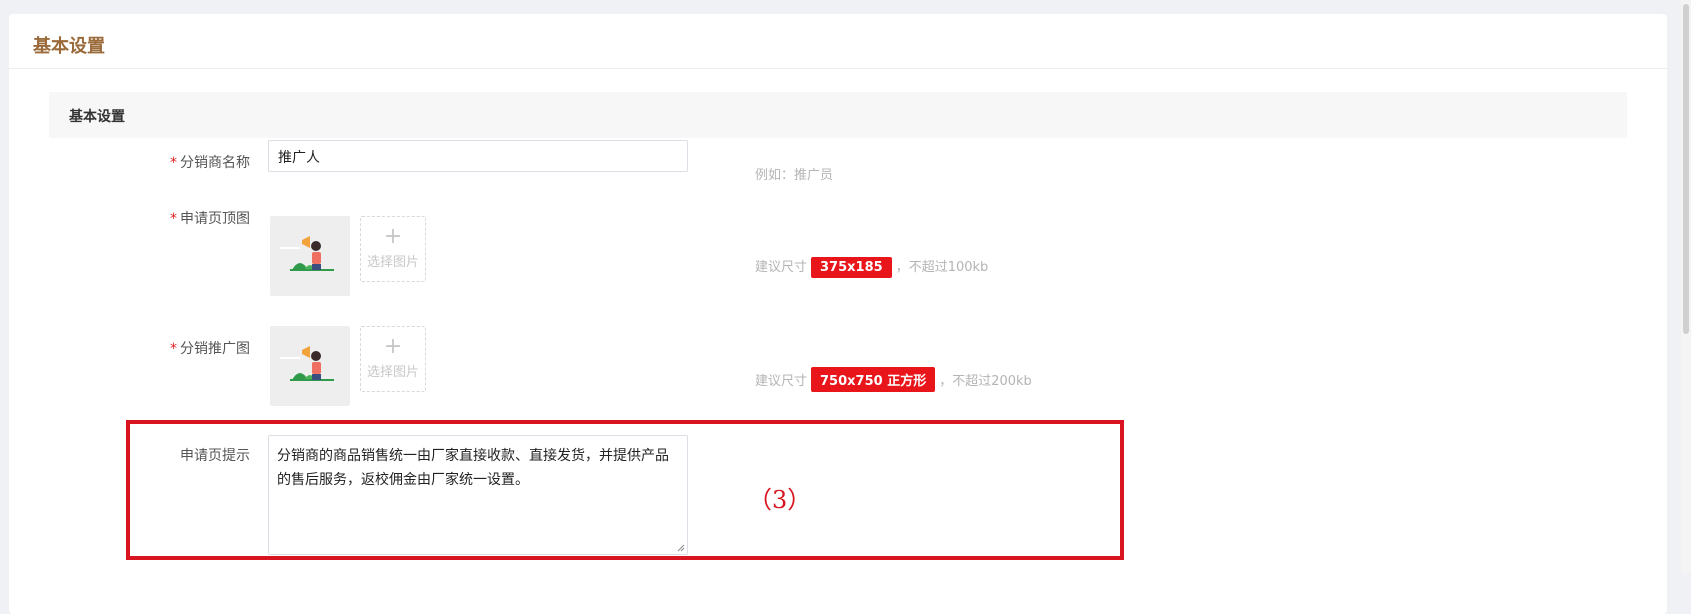 The width and height of the screenshot is (1691, 614). Describe the element at coordinates (942, 267) in the screenshot. I see `hint-suffix: ，不超过100kb` at that location.